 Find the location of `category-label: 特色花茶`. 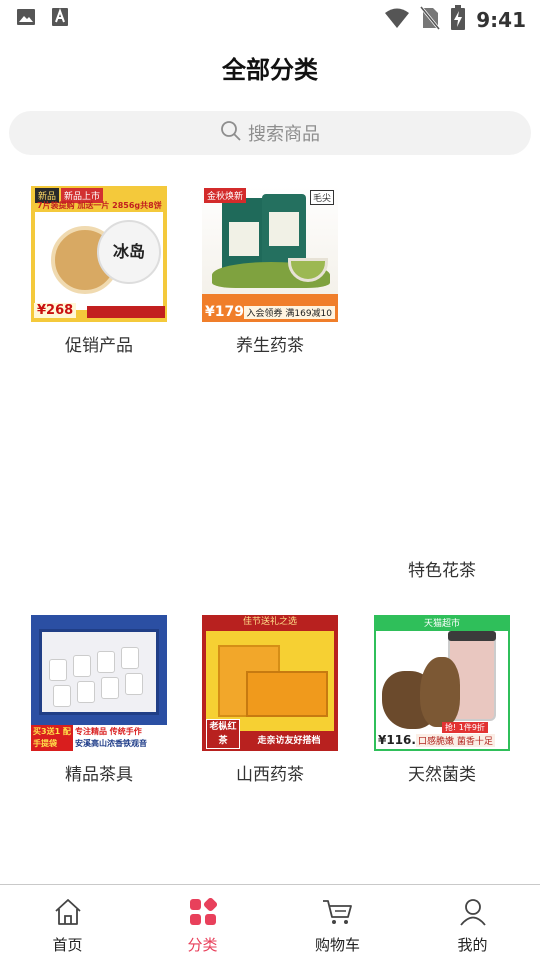

category-label: 特色花茶 is located at coordinates (442, 571).